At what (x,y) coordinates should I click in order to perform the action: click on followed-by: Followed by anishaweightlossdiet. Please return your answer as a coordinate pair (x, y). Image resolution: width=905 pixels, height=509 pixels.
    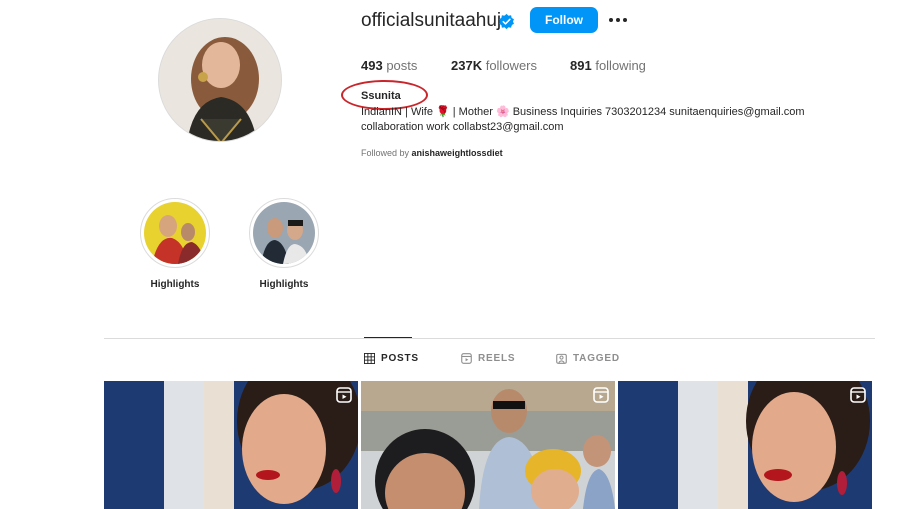
    Looking at the image, I should click on (432, 153).